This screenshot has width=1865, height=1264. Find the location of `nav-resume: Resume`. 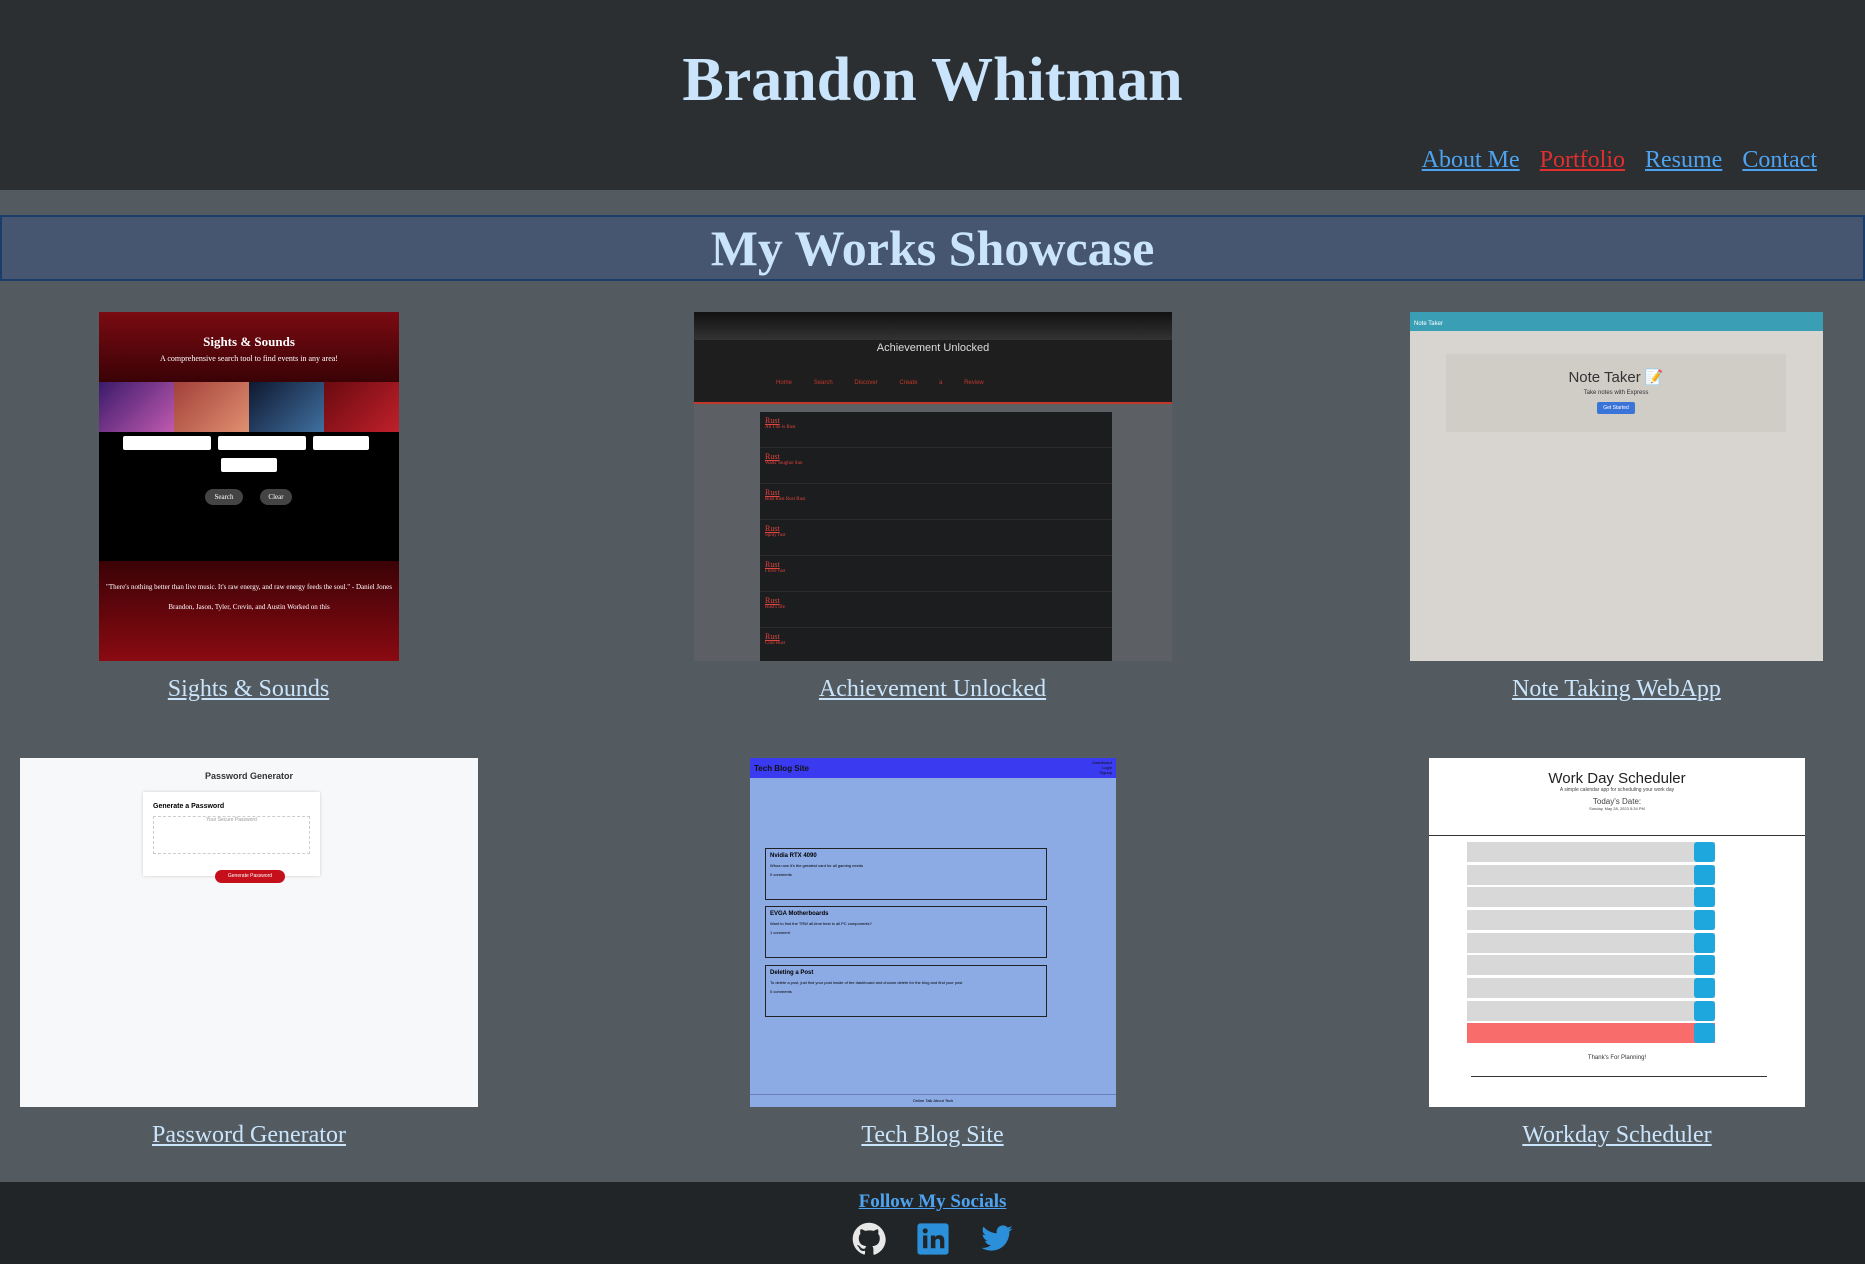

nav-resume: Resume is located at coordinates (1683, 160).